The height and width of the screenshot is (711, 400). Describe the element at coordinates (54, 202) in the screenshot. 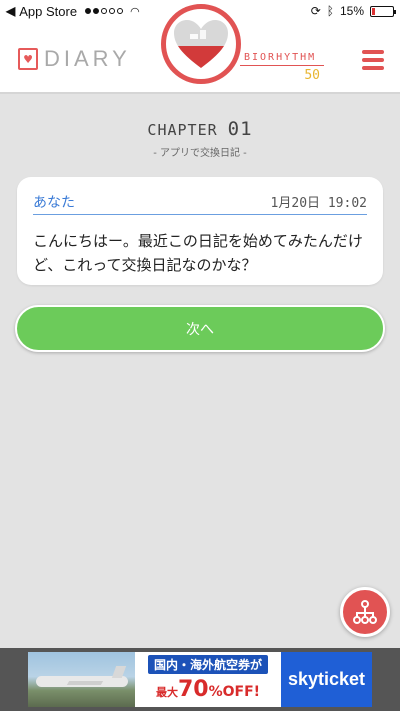

I see `message-sender: あなた` at that location.